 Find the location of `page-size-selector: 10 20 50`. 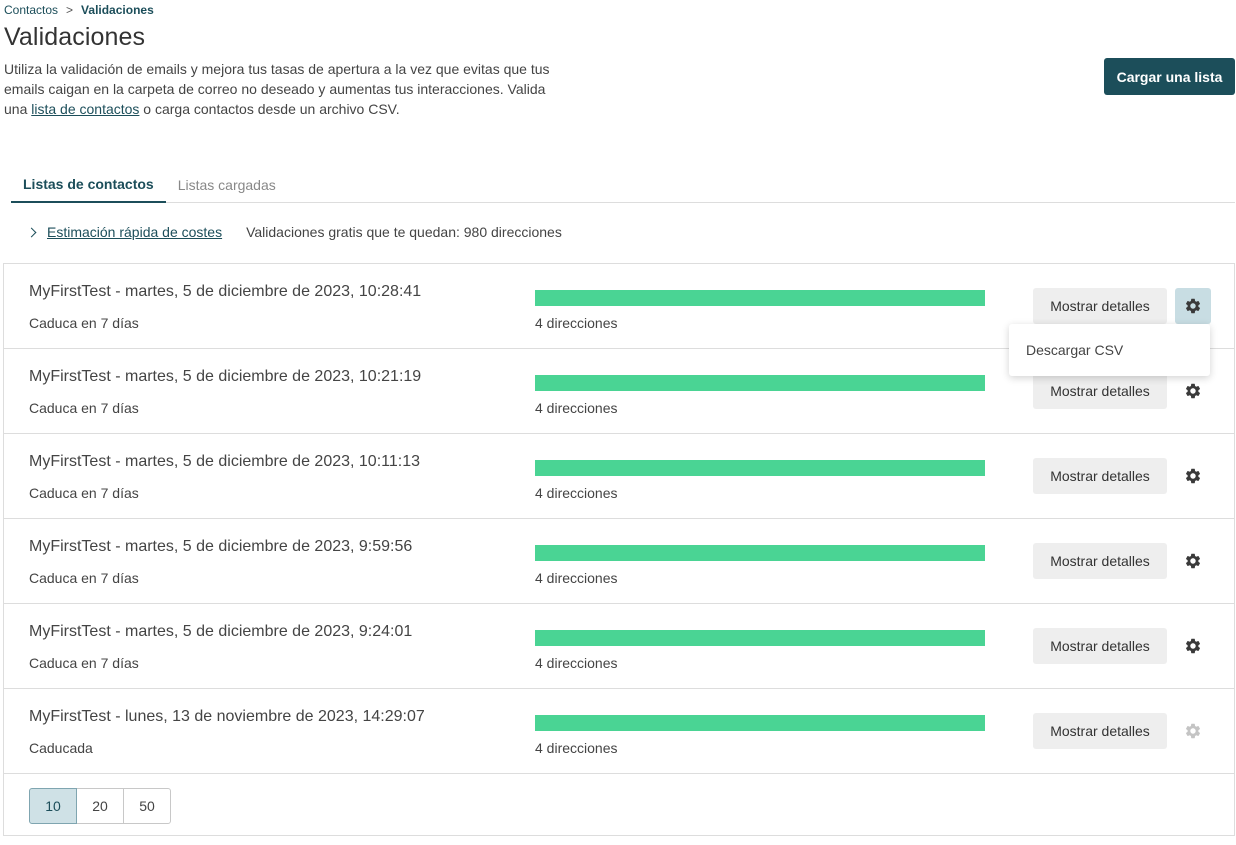

page-size-selector: 10 20 50 is located at coordinates (100, 806).